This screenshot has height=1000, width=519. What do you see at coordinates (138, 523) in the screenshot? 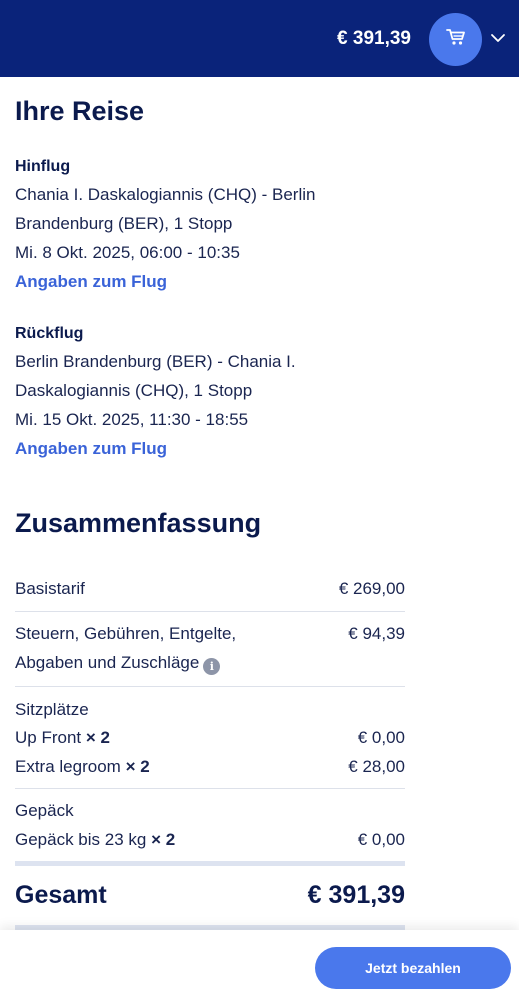
I see `summary-title: Zusammenfassung` at bounding box center [138, 523].